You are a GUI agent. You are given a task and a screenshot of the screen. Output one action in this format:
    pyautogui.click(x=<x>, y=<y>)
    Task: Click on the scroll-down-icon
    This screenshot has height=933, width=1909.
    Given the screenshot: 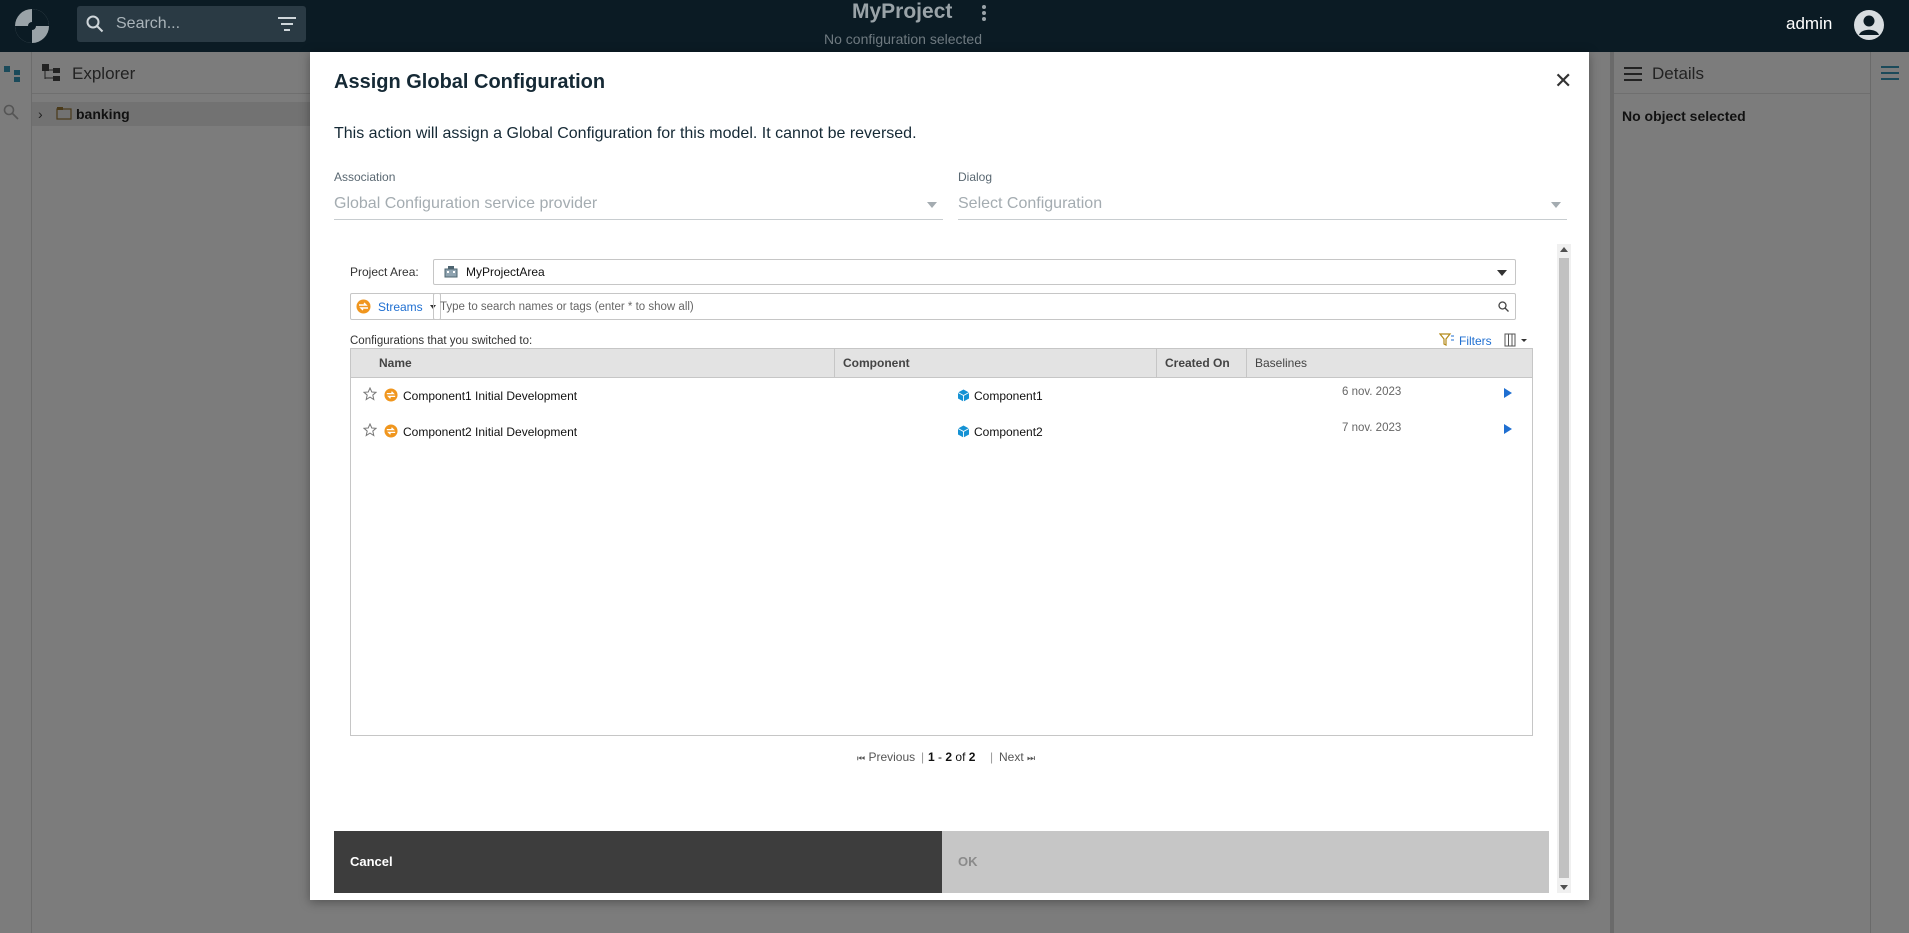 What is the action you would take?
    pyautogui.click(x=1564, y=887)
    